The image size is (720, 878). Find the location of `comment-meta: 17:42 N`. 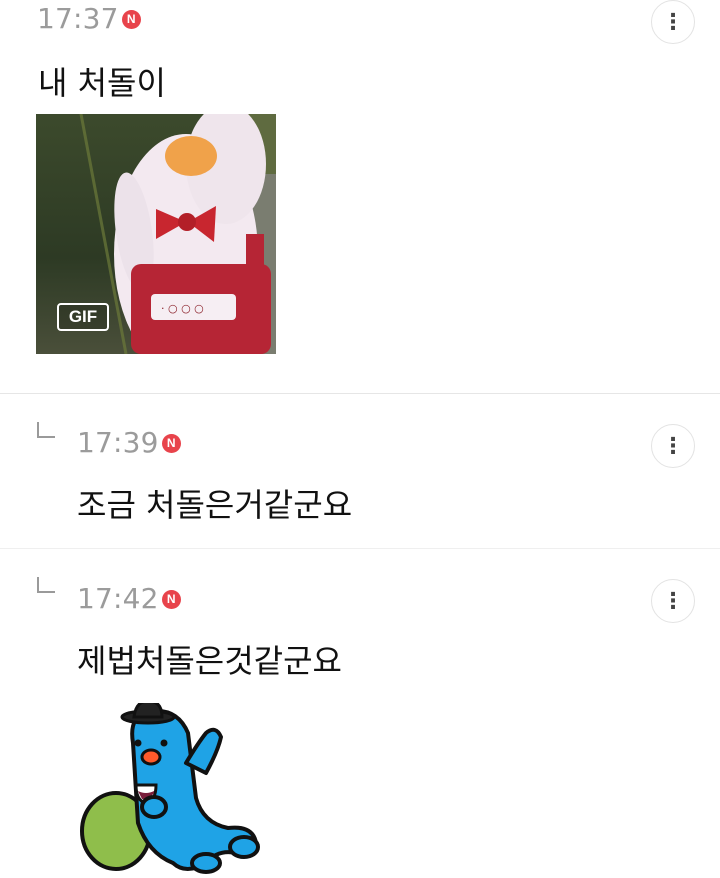

comment-meta: 17:42 N is located at coordinates (129, 598).